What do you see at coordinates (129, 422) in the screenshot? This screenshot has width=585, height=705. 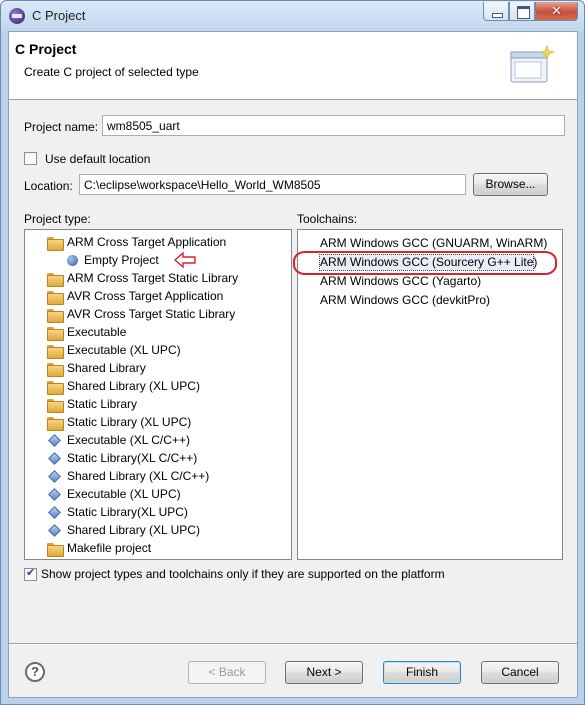 I see `tree-item-label: Static Library (XL UPC)` at bounding box center [129, 422].